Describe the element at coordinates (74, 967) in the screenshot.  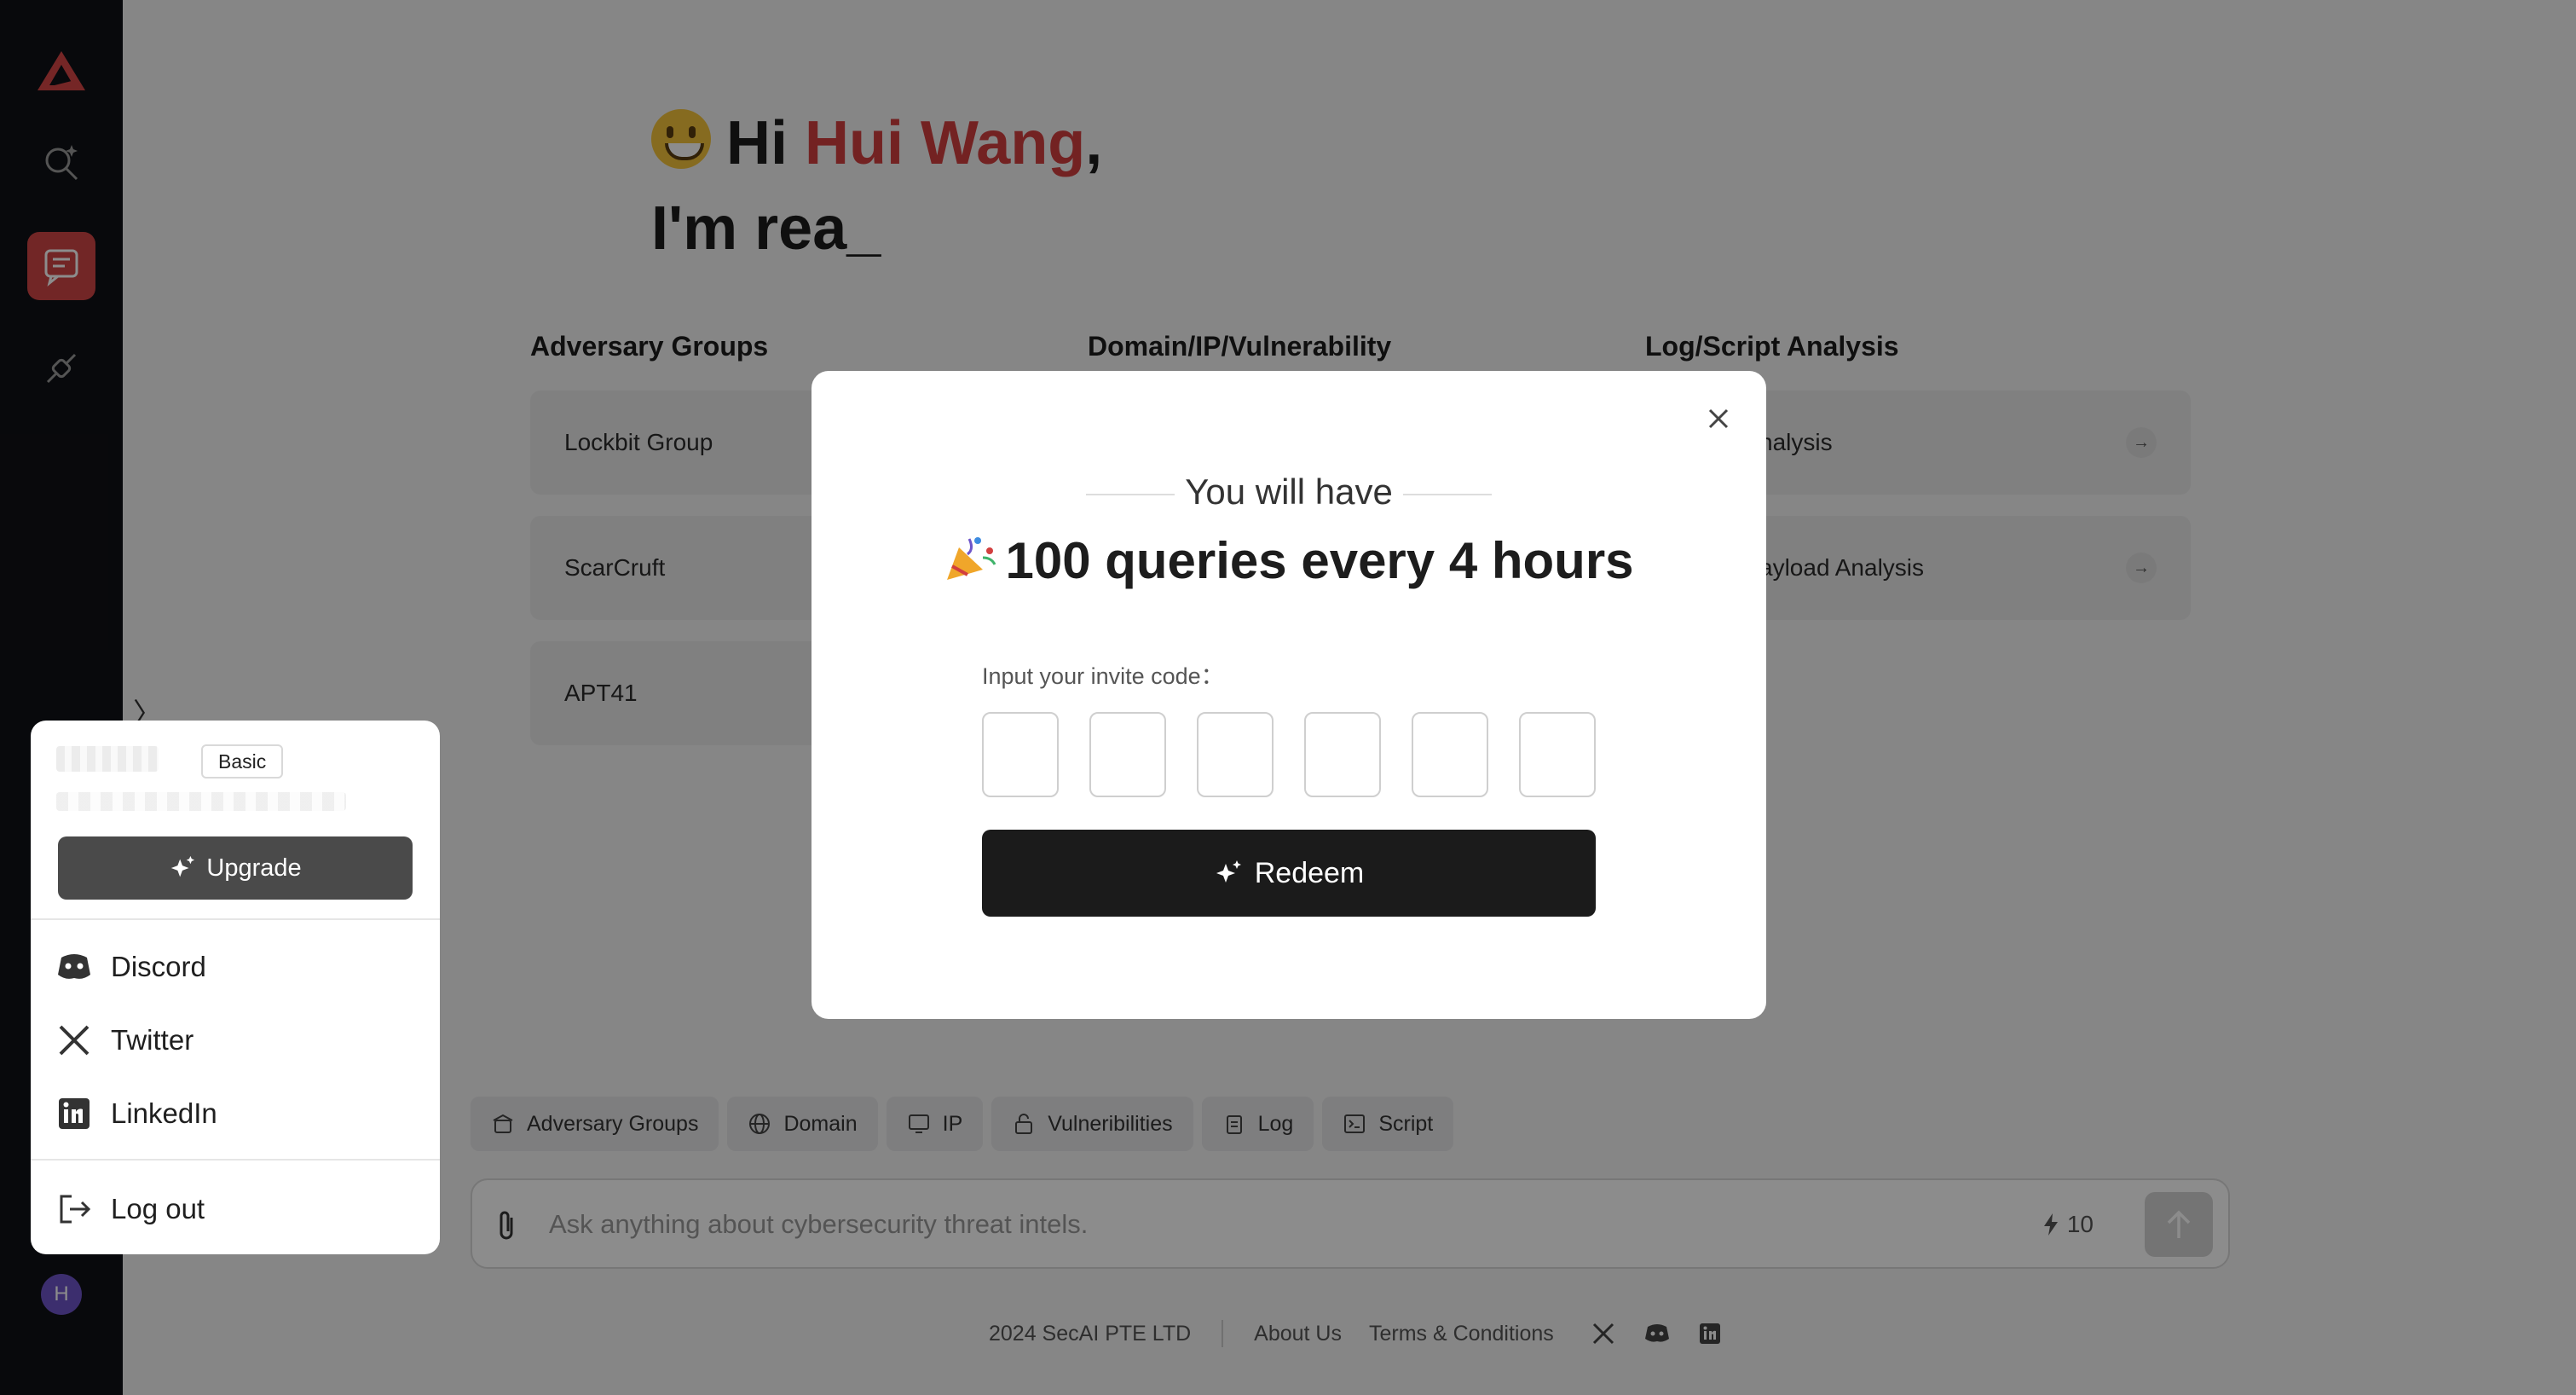
I see `discord-icon` at that location.